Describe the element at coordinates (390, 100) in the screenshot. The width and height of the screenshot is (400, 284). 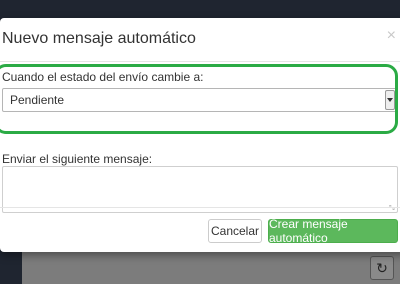
I see `chevron-down-icon` at that location.